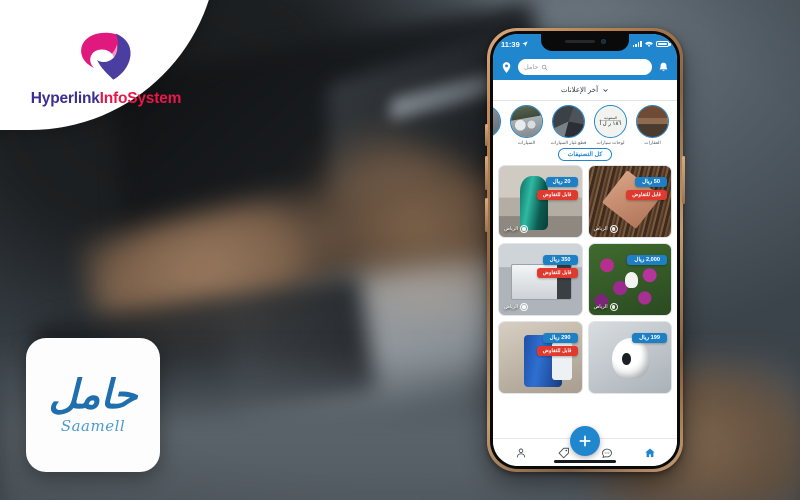 The height and width of the screenshot is (500, 800). What do you see at coordinates (540, 358) in the screenshot?
I see `product-card: 290 ريال قابل للتفاوض` at bounding box center [540, 358].